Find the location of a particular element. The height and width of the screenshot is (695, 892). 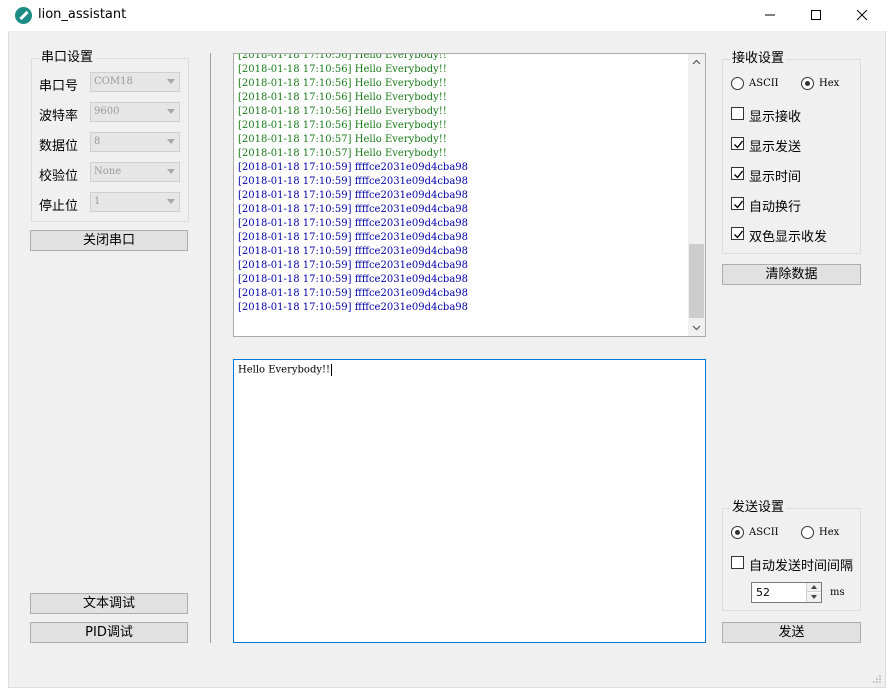

port-value: COM18 is located at coordinates (113, 81).